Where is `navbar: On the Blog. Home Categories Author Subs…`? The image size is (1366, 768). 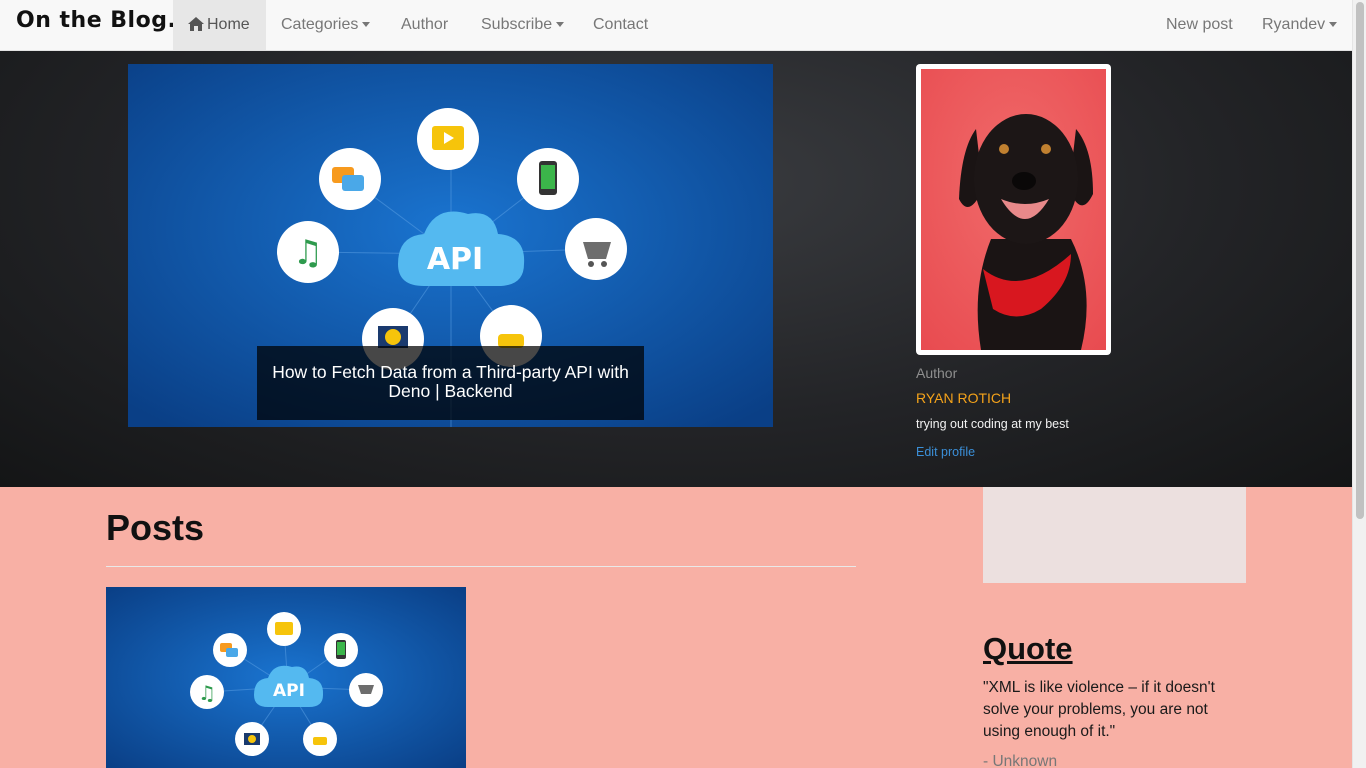 navbar: On the Blog. Home Categories Author Subs… is located at coordinates (676, 25).